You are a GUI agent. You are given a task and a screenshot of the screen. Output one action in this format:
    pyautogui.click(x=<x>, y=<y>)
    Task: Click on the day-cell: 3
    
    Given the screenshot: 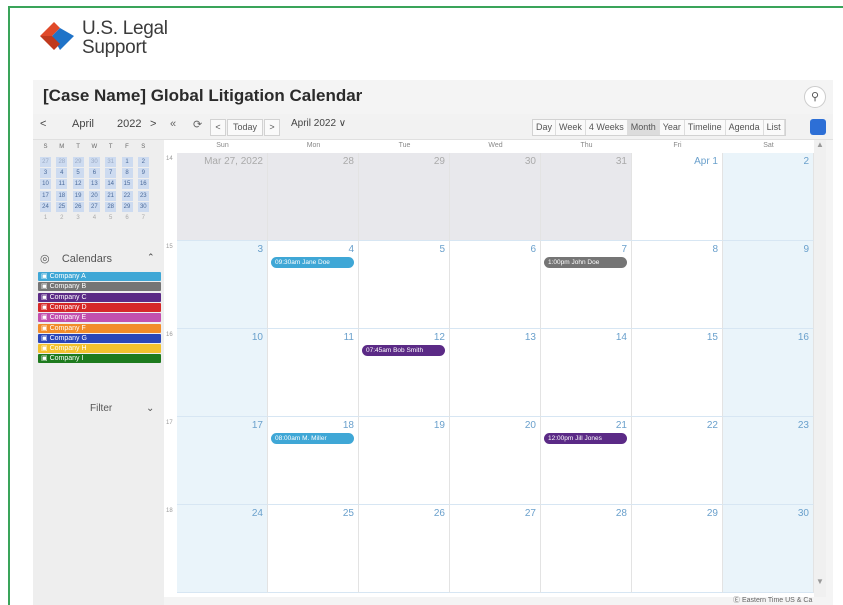 What is the action you would take?
    pyautogui.click(x=222, y=285)
    